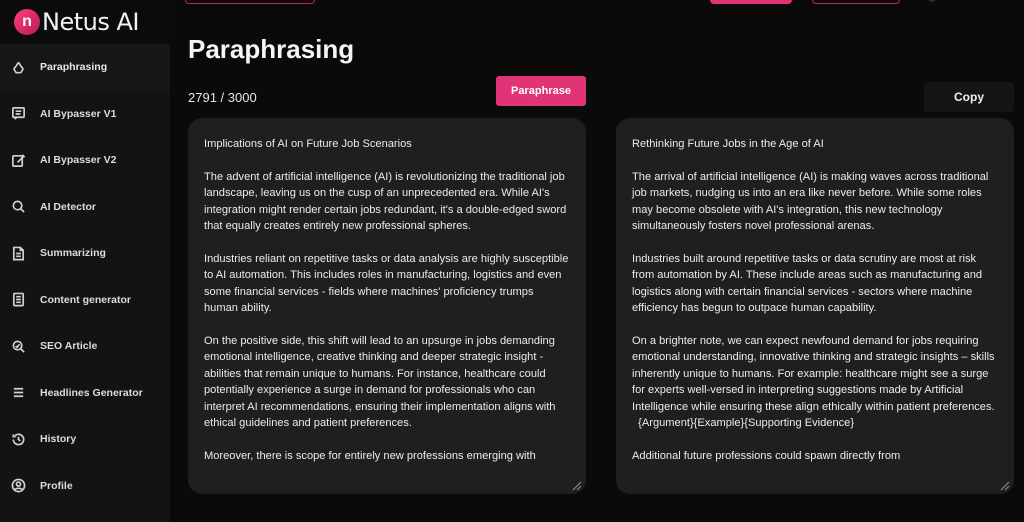 The image size is (1024, 522). Describe the element at coordinates (18, 67) in the screenshot. I see `recycle-icon` at that location.